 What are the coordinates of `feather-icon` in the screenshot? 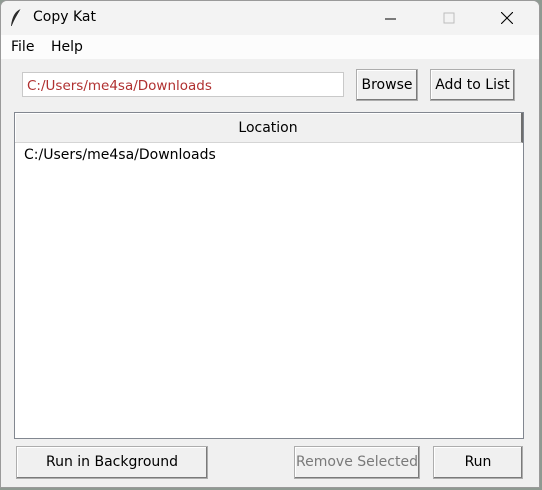 It's located at (16, 18).